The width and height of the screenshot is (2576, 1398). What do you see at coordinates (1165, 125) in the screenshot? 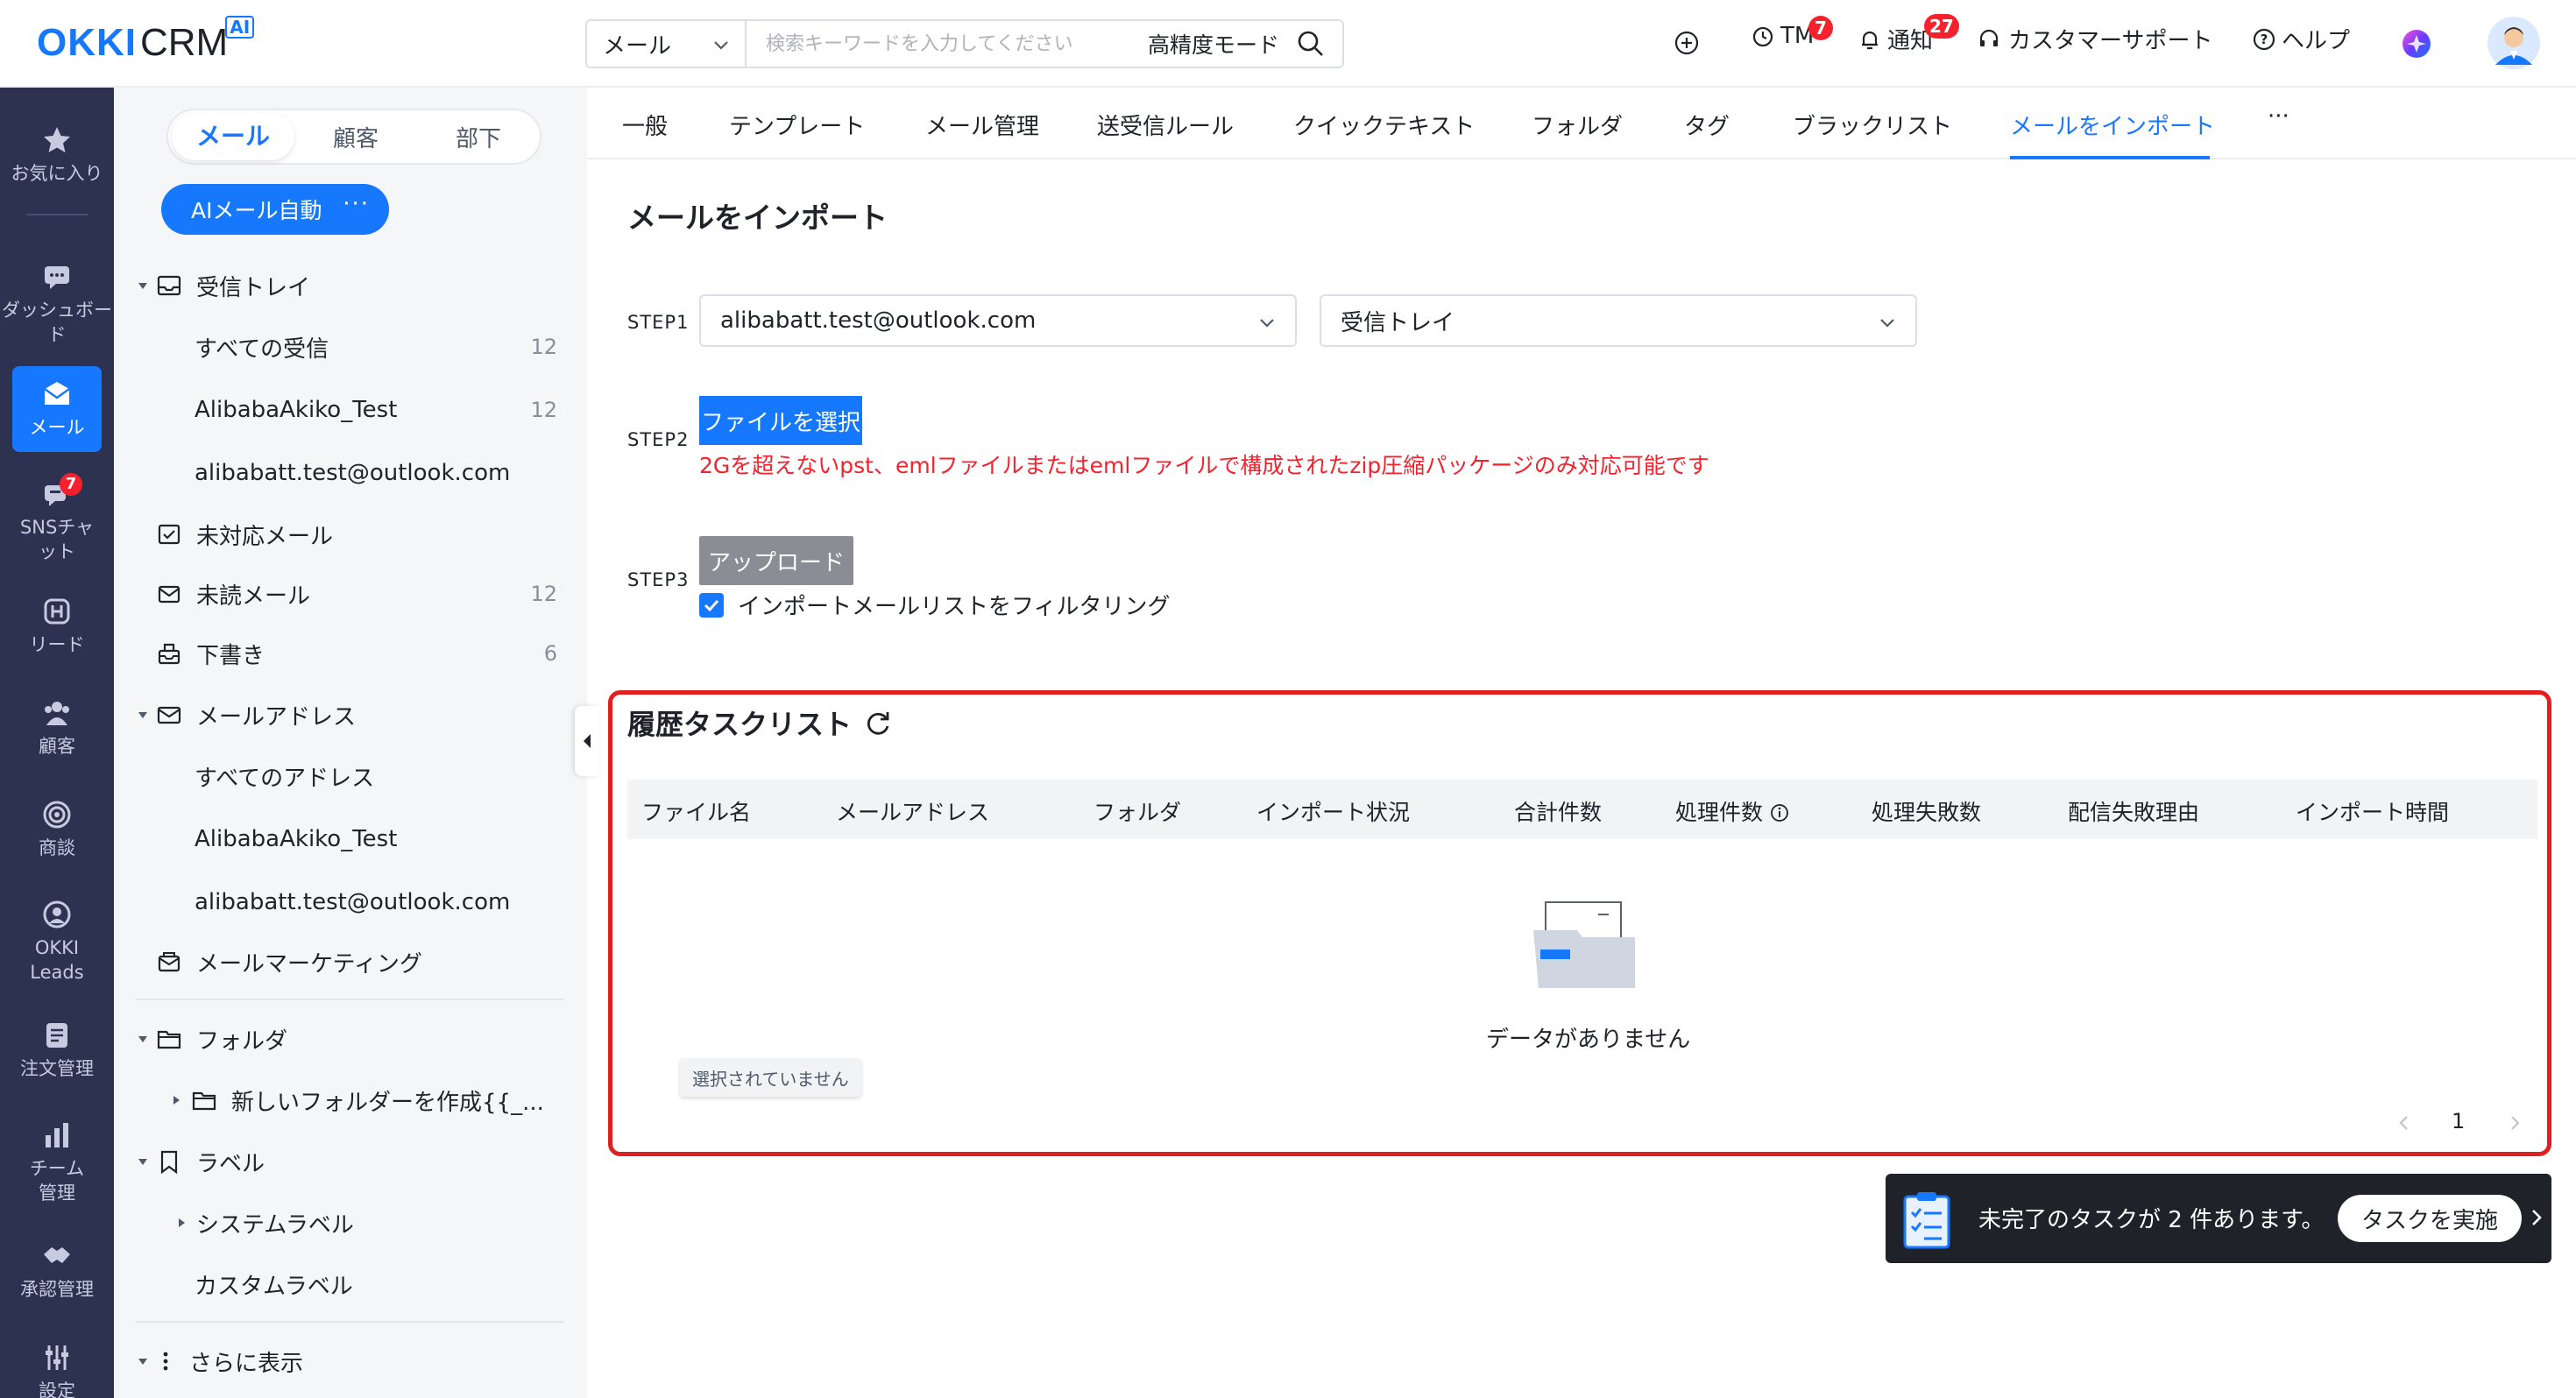
I see `tab-send-receive-rules: 送受信ルール` at bounding box center [1165, 125].